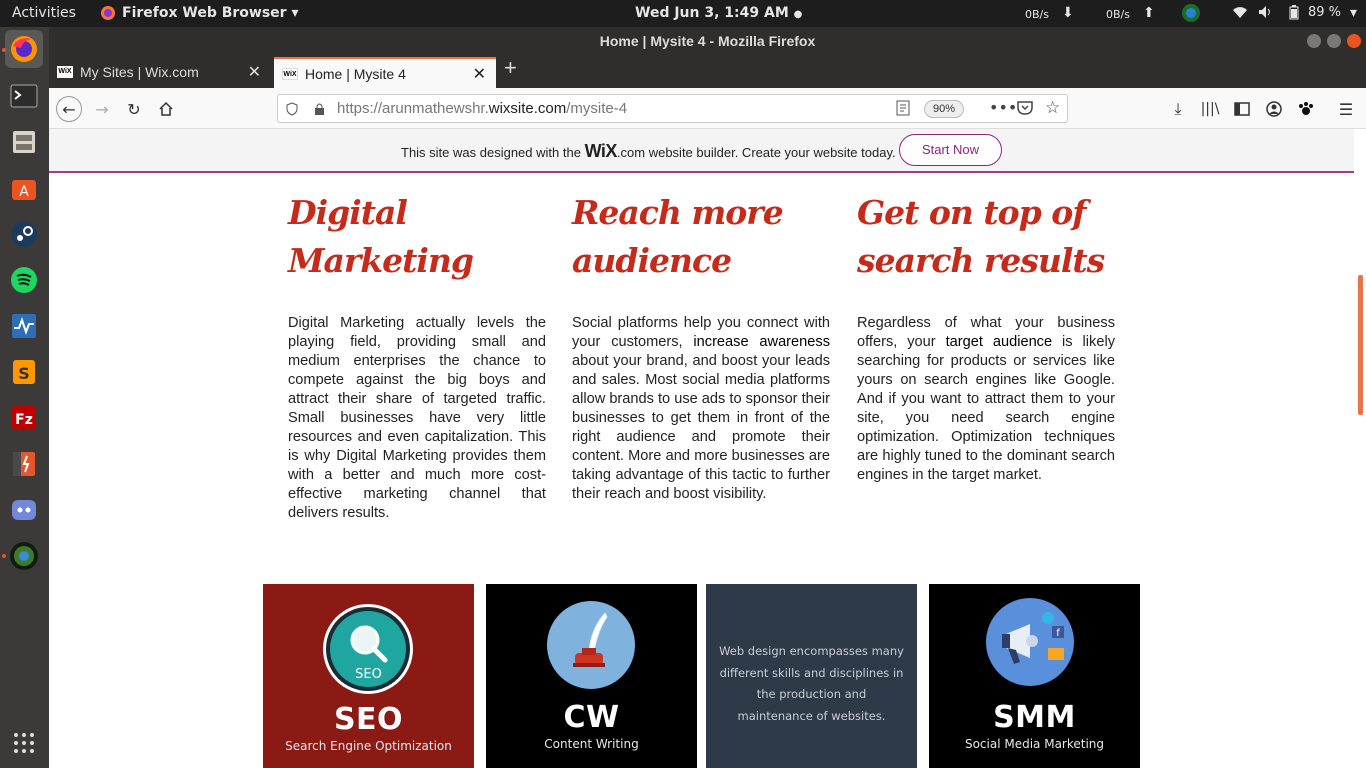  I want to click on dock-filezilla: Fz, so click(24, 418).